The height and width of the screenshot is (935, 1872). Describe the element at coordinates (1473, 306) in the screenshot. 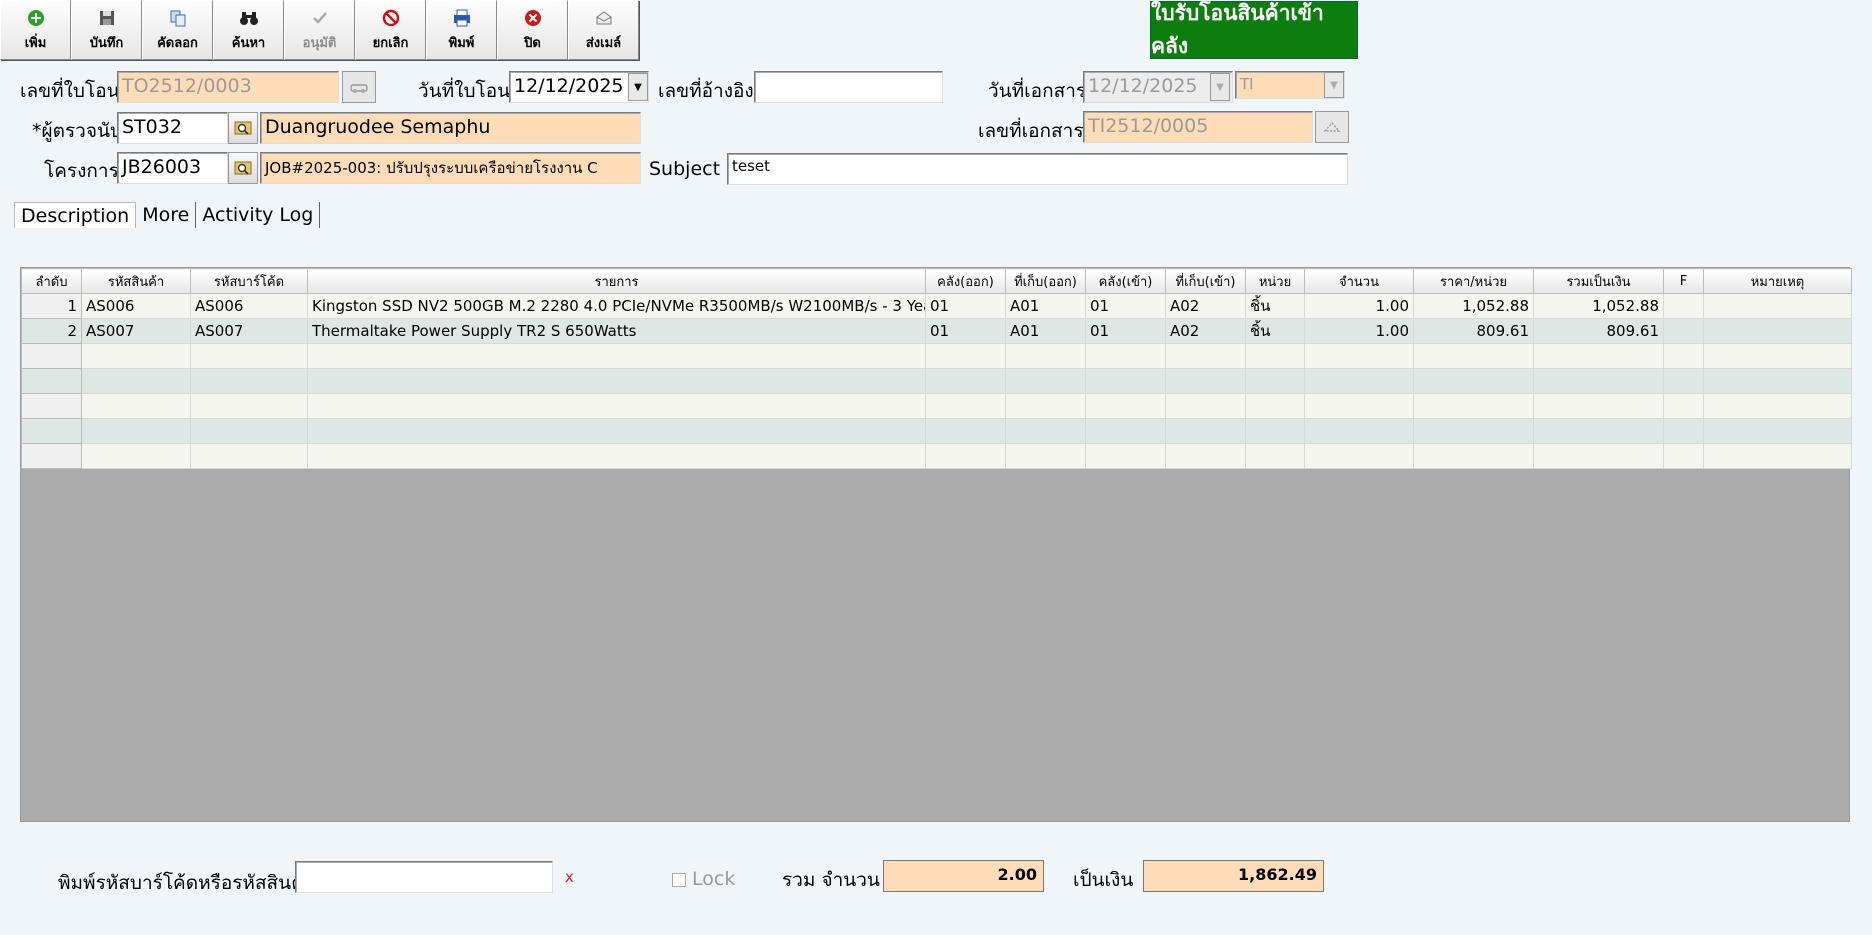

I see `table-cell: 1,052.88` at that location.